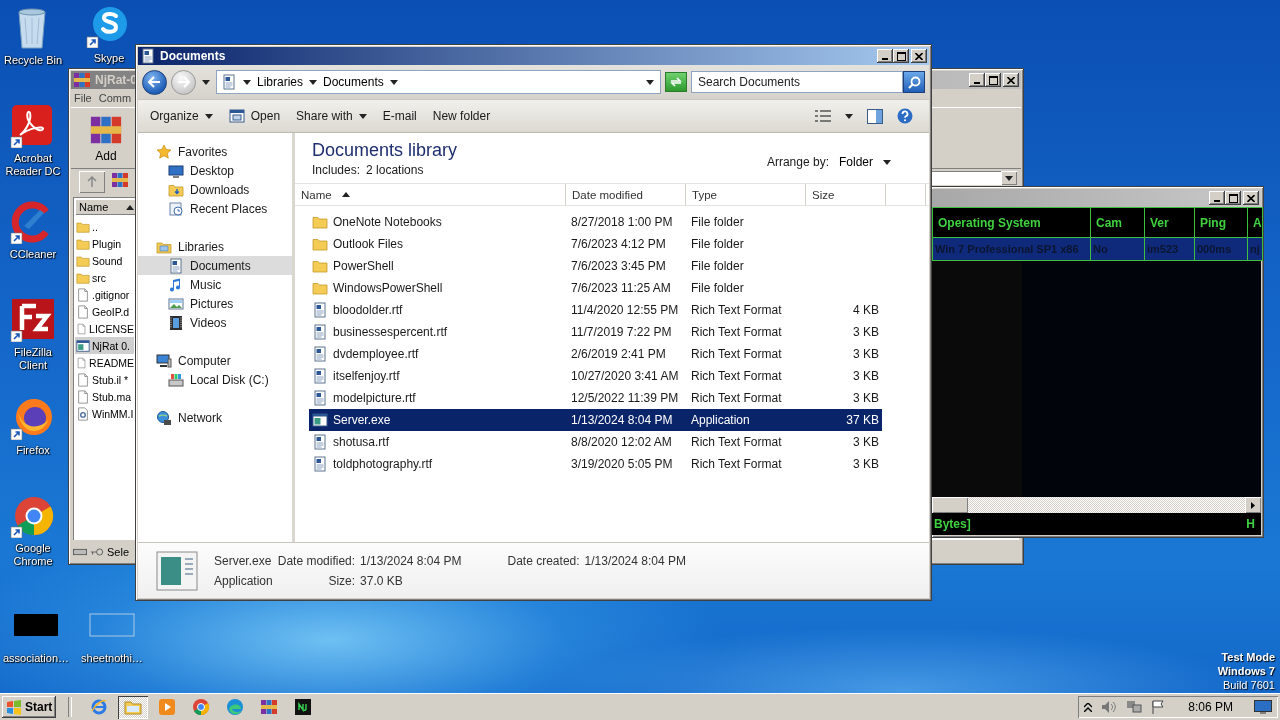 The height and width of the screenshot is (720, 1280). Describe the element at coordinates (846, 194) in the screenshot. I see `column-header: Size` at that location.